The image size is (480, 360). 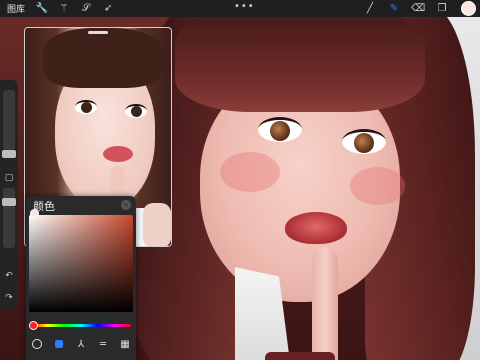 What do you see at coordinates (325, 303) in the screenshot?
I see `artwork-finger` at bounding box center [325, 303].